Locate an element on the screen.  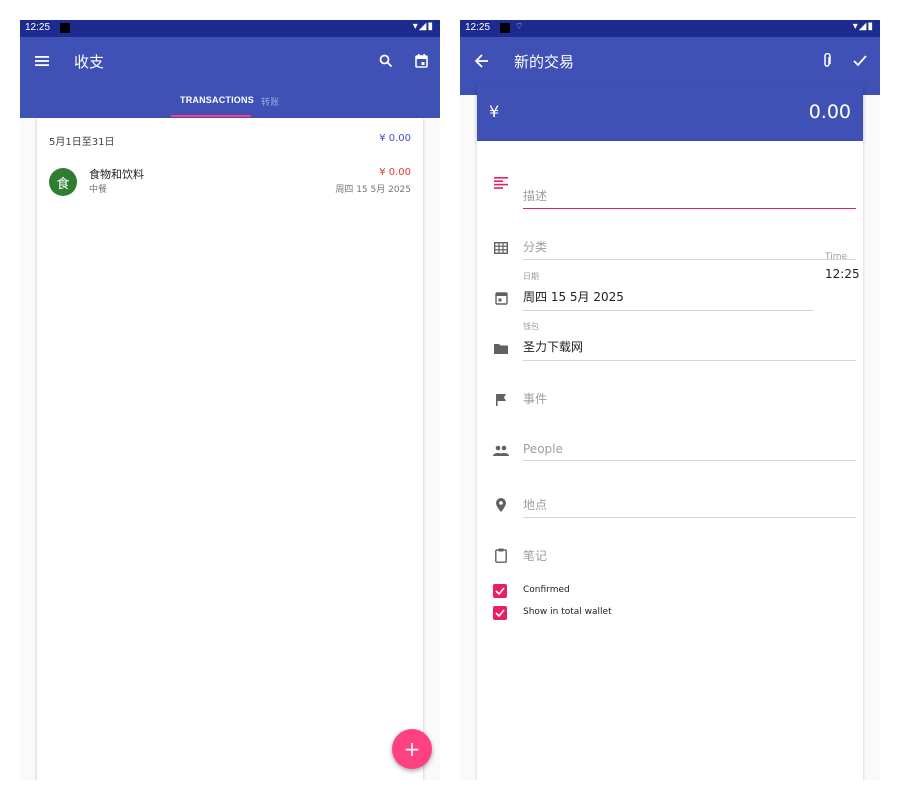
tab-transfers: 转账 is located at coordinates (270, 101).